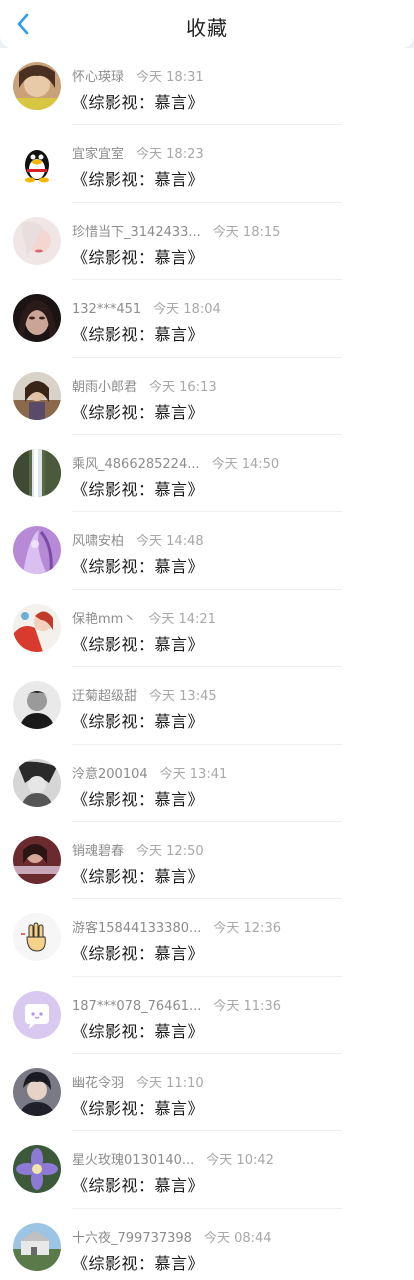 Image resolution: width=414 pixels, height=1280 pixels. Describe the element at coordinates (146, 307) in the screenshot. I see `item-meta: 132***451 今天 18:04` at that location.